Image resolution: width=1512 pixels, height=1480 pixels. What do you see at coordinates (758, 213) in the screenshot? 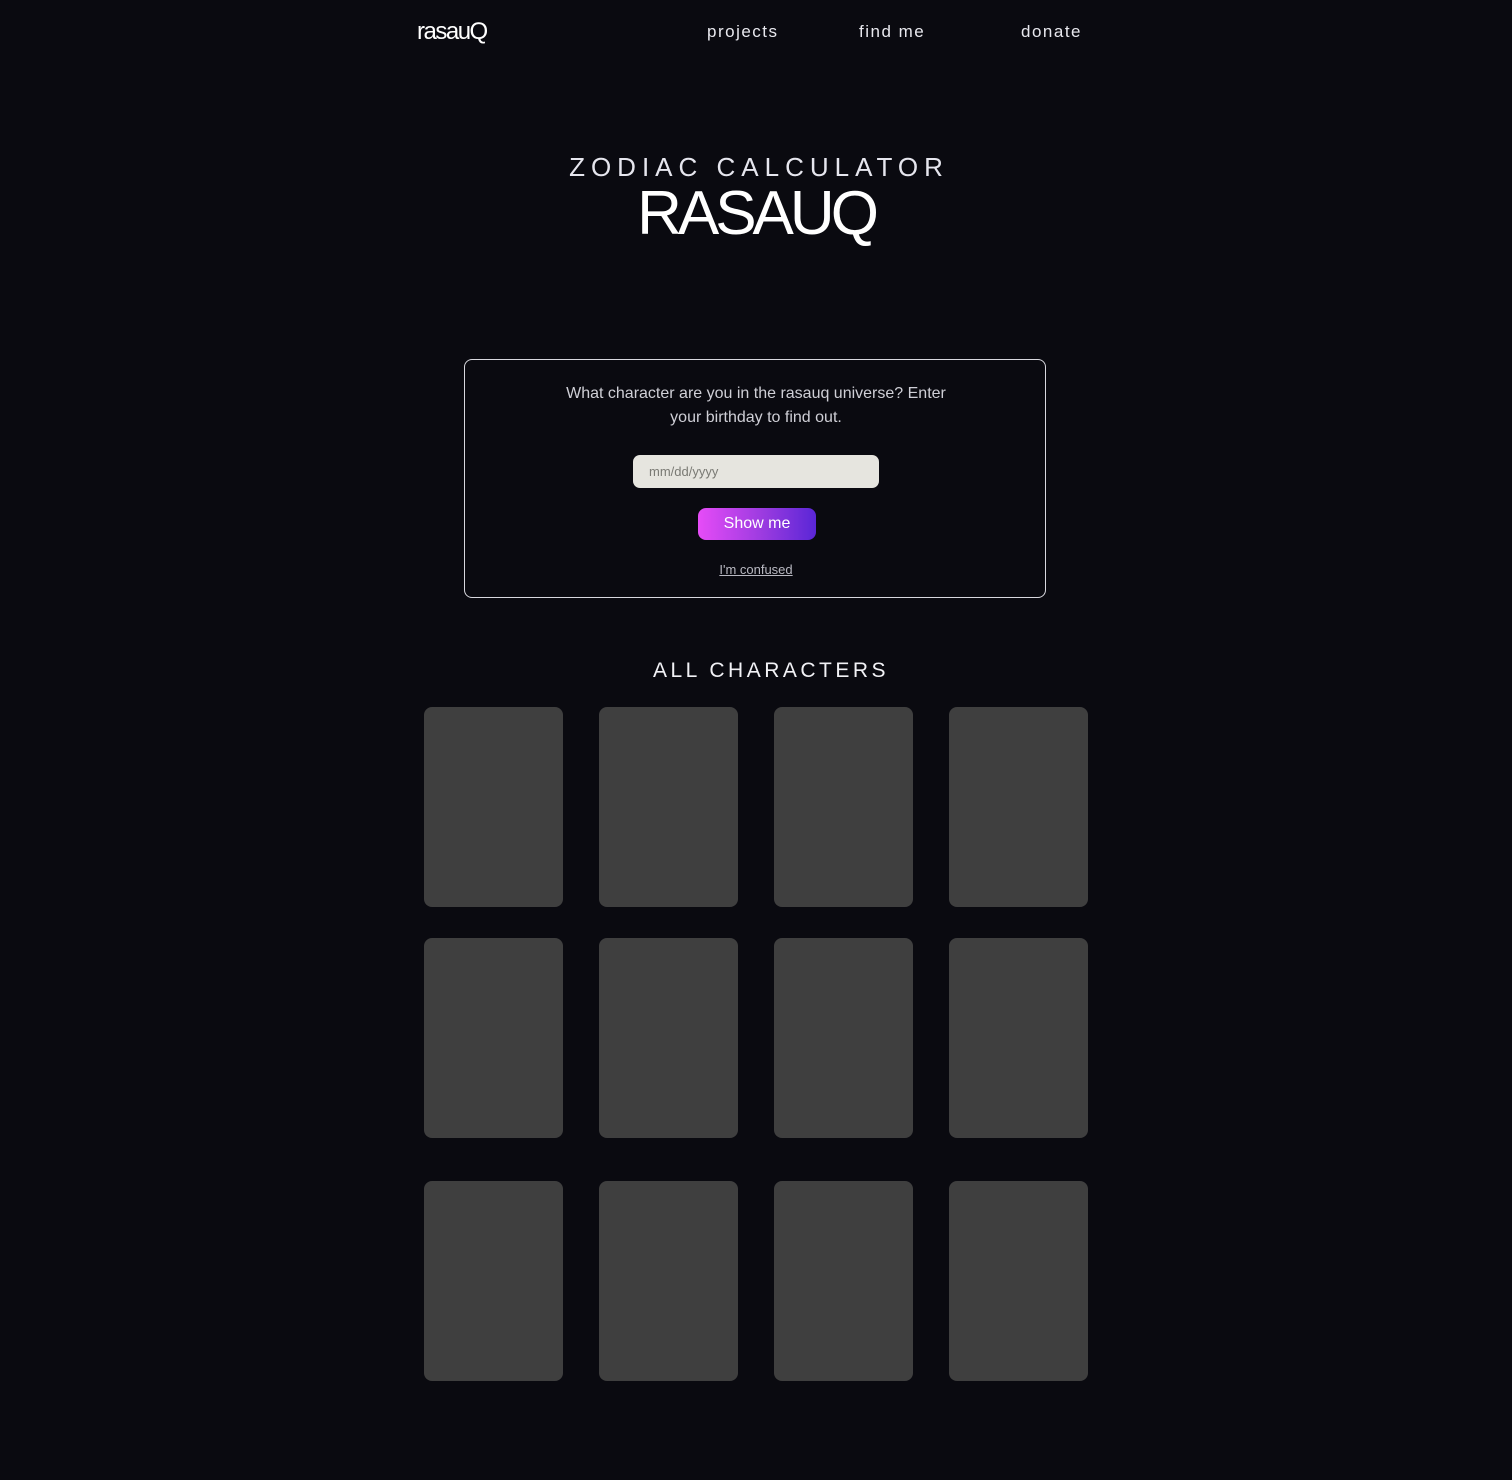
I see `hero-title: RASAUQ` at bounding box center [758, 213].